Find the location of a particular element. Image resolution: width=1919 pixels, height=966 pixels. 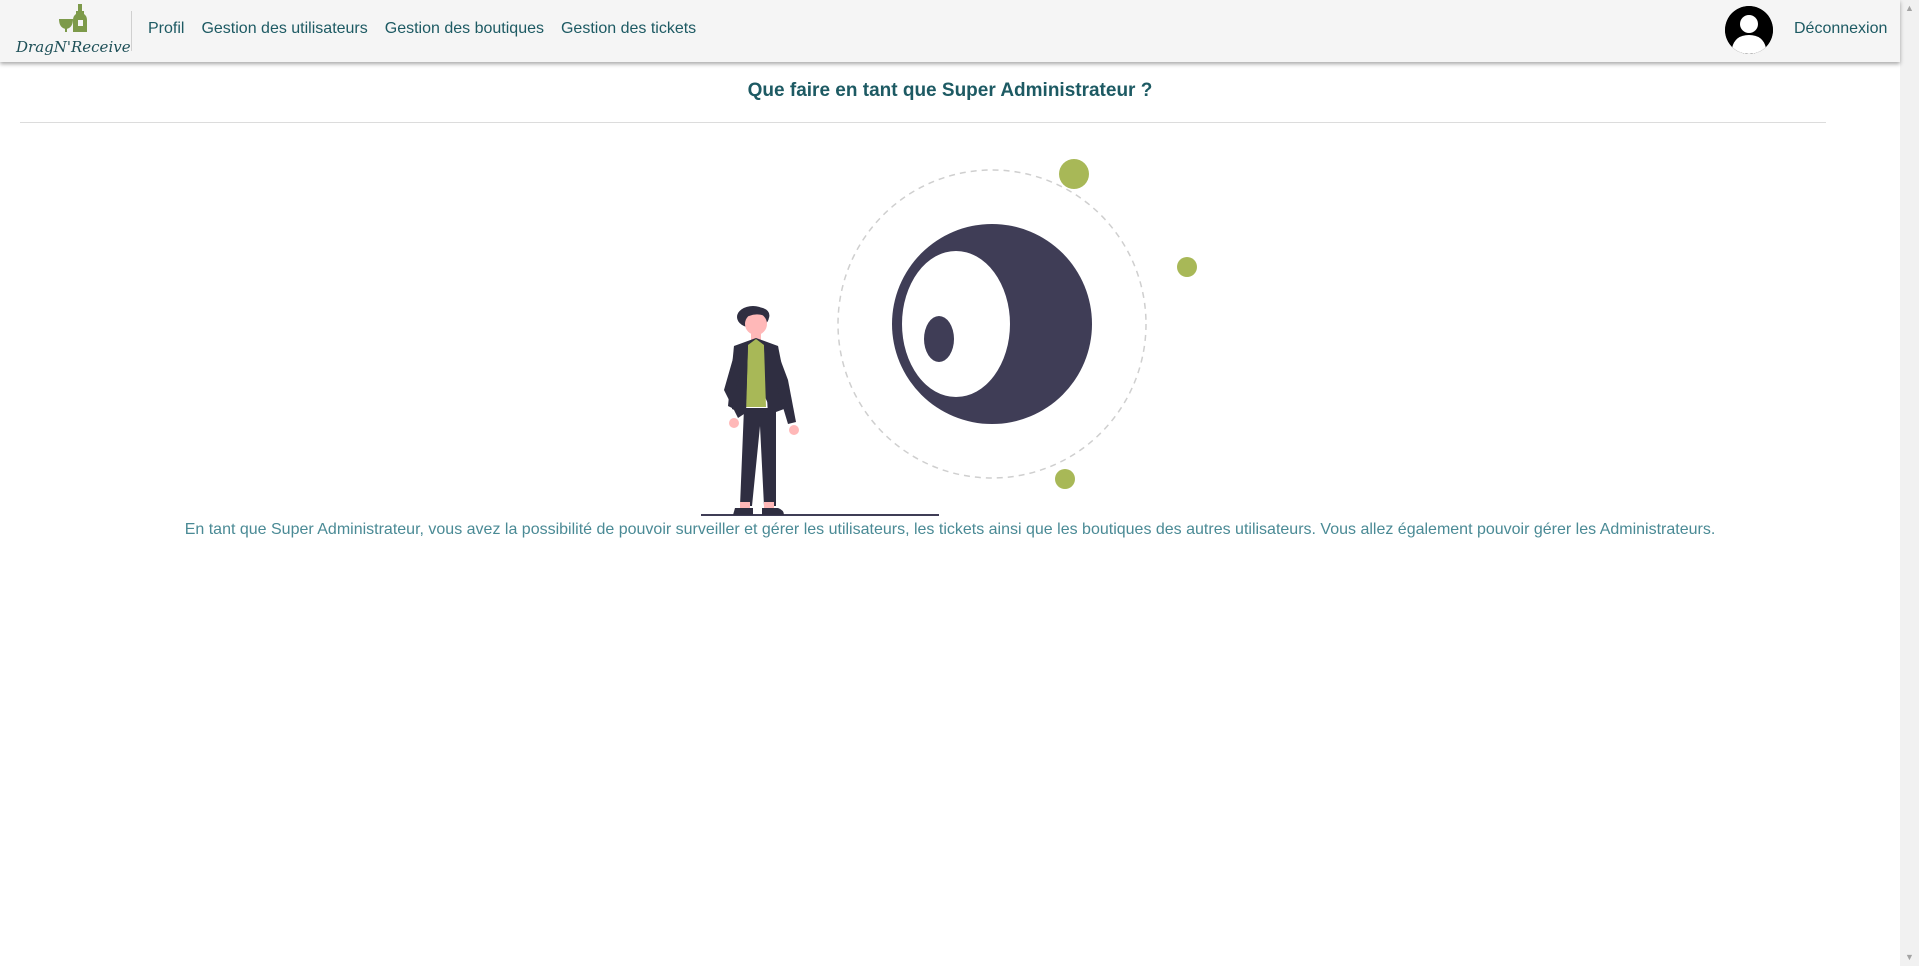

brand-name: DragN'Receive is located at coordinates (73, 47).